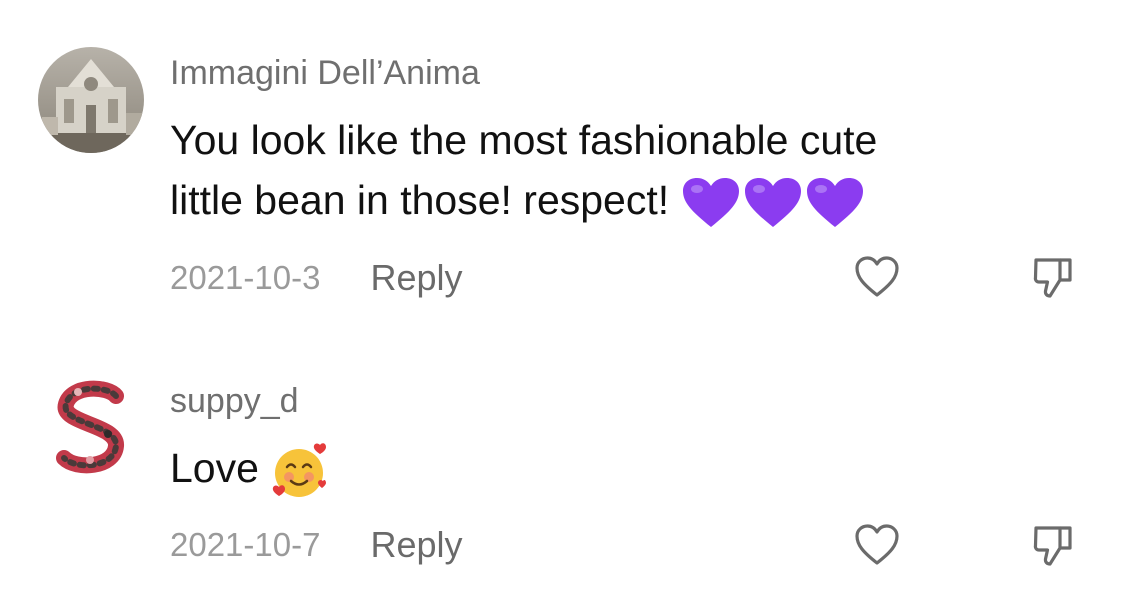  Describe the element at coordinates (524, 140) in the screenshot. I see `comment-text-line: You look like the most fashionable cute` at that location.